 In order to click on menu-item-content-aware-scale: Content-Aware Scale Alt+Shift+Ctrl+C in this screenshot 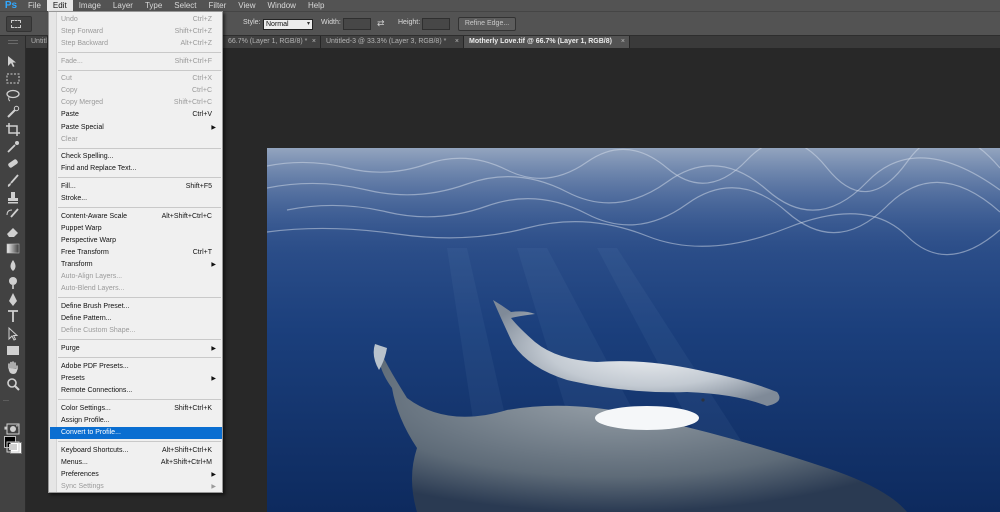, I will do `click(136, 217)`.